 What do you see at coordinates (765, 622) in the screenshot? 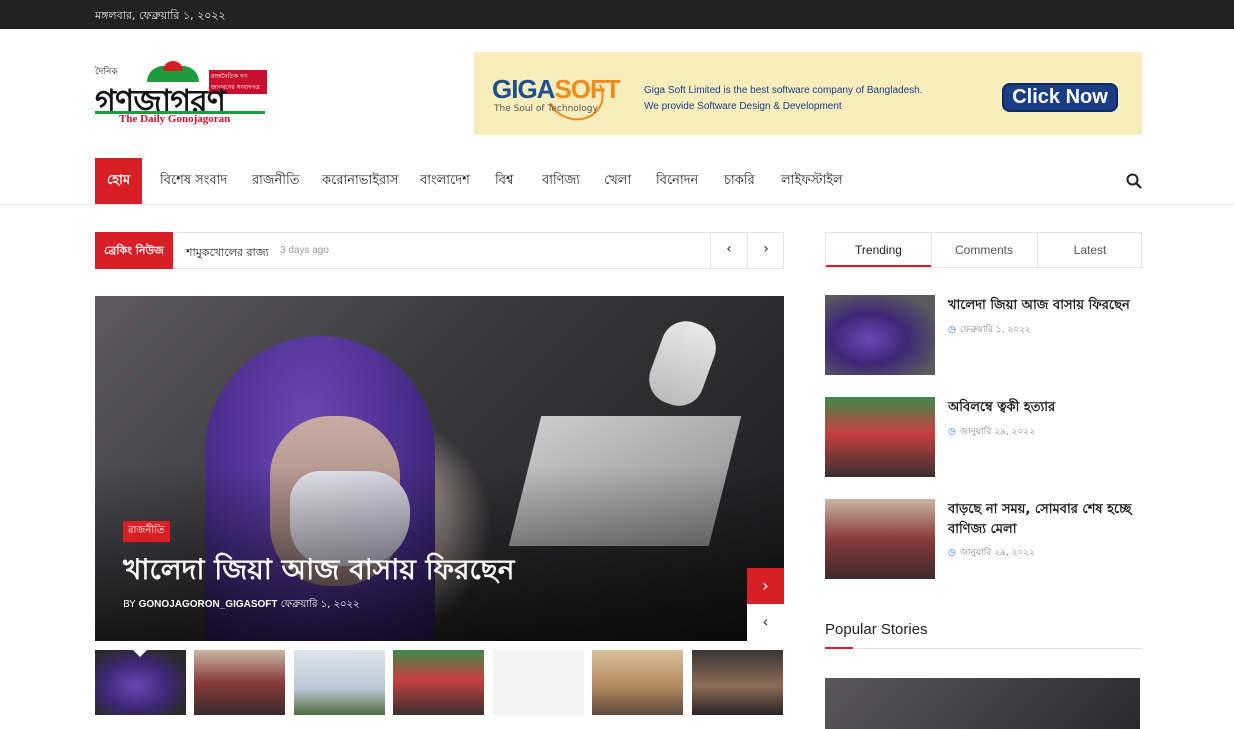
I see `slider-prev-button: ‹` at bounding box center [765, 622].